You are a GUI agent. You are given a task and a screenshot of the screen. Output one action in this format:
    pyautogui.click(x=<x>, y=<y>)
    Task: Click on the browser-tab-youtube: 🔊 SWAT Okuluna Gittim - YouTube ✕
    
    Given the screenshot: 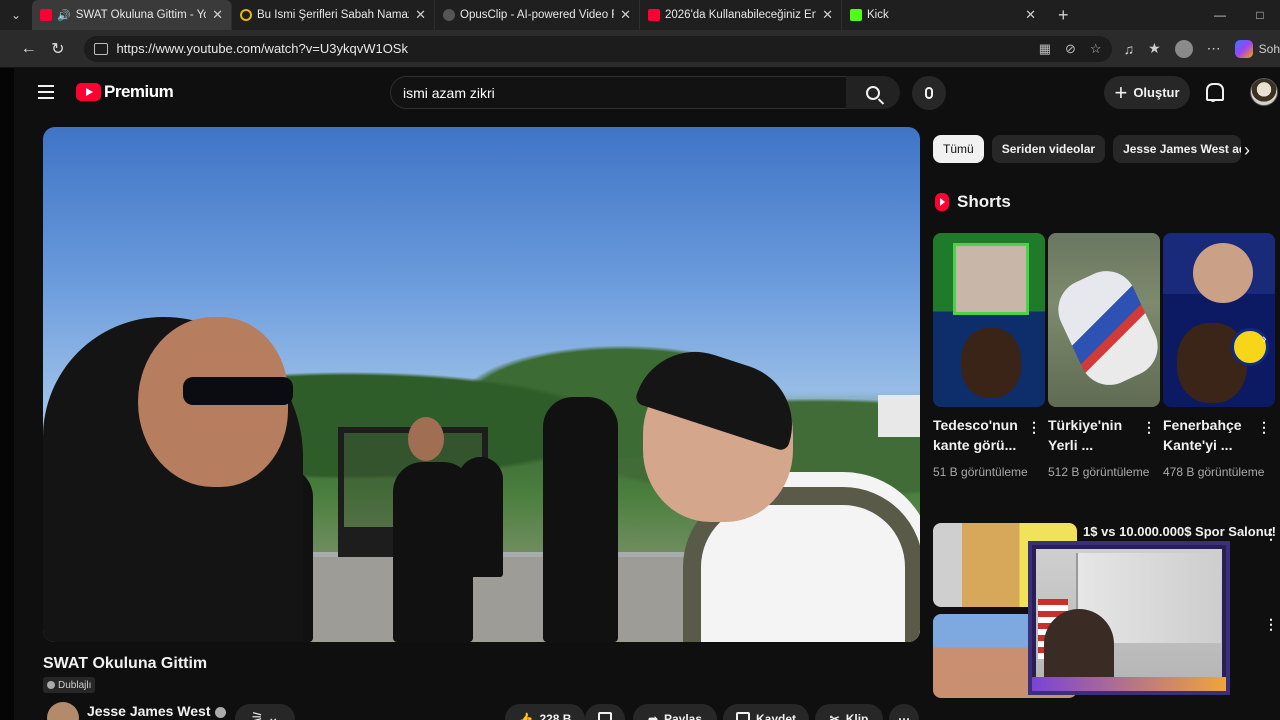 What is the action you would take?
    pyautogui.click(x=132, y=15)
    